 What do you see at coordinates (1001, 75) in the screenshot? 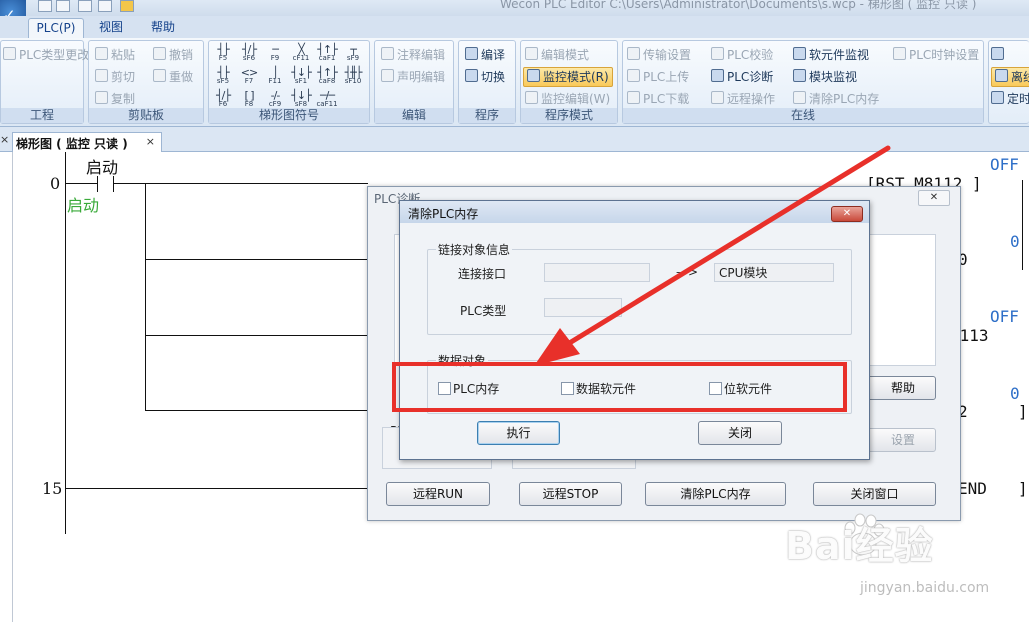
I see `offline-icon` at bounding box center [1001, 75].